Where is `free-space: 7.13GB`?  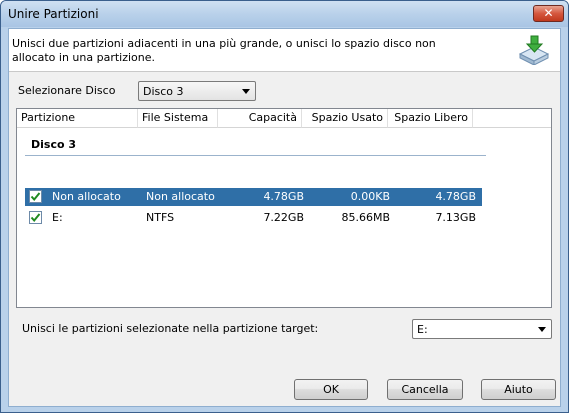
free-space: 7.13GB is located at coordinates (455, 217).